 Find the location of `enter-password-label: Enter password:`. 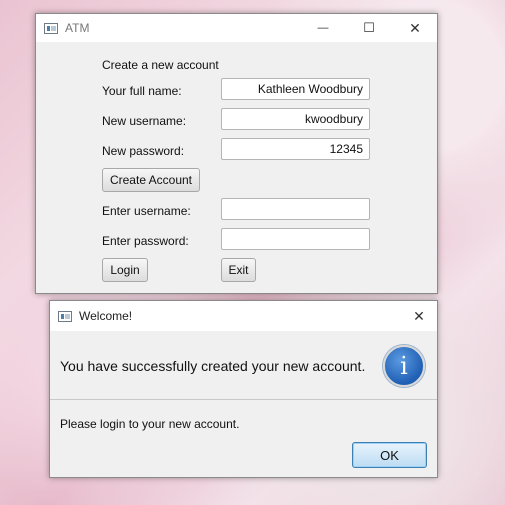

enter-password-label: Enter password: is located at coordinates (145, 241).